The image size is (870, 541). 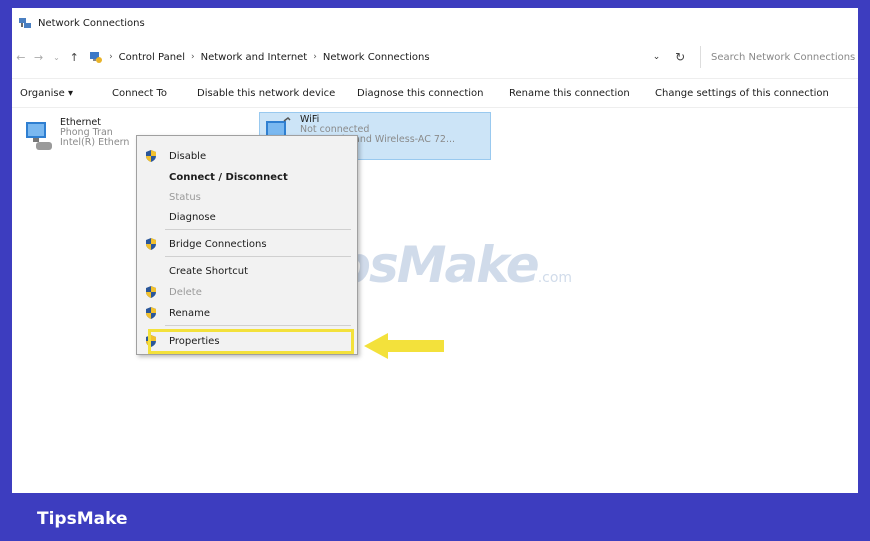 I want to click on breadcrumb-control-panel: Control Panel, so click(x=152, y=57).